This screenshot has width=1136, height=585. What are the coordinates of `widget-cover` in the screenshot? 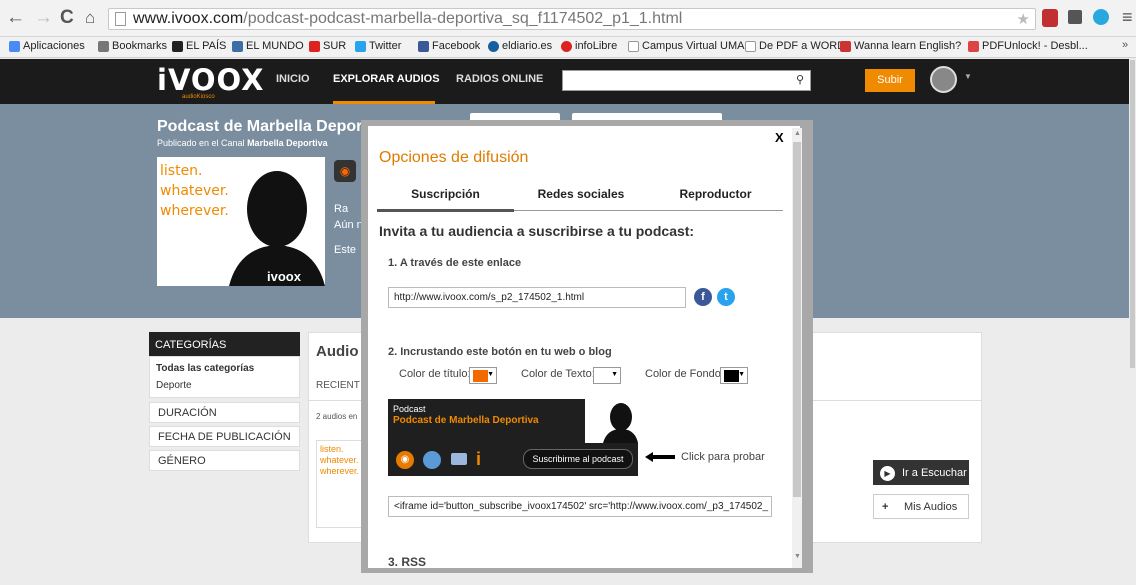 It's located at (611, 421).